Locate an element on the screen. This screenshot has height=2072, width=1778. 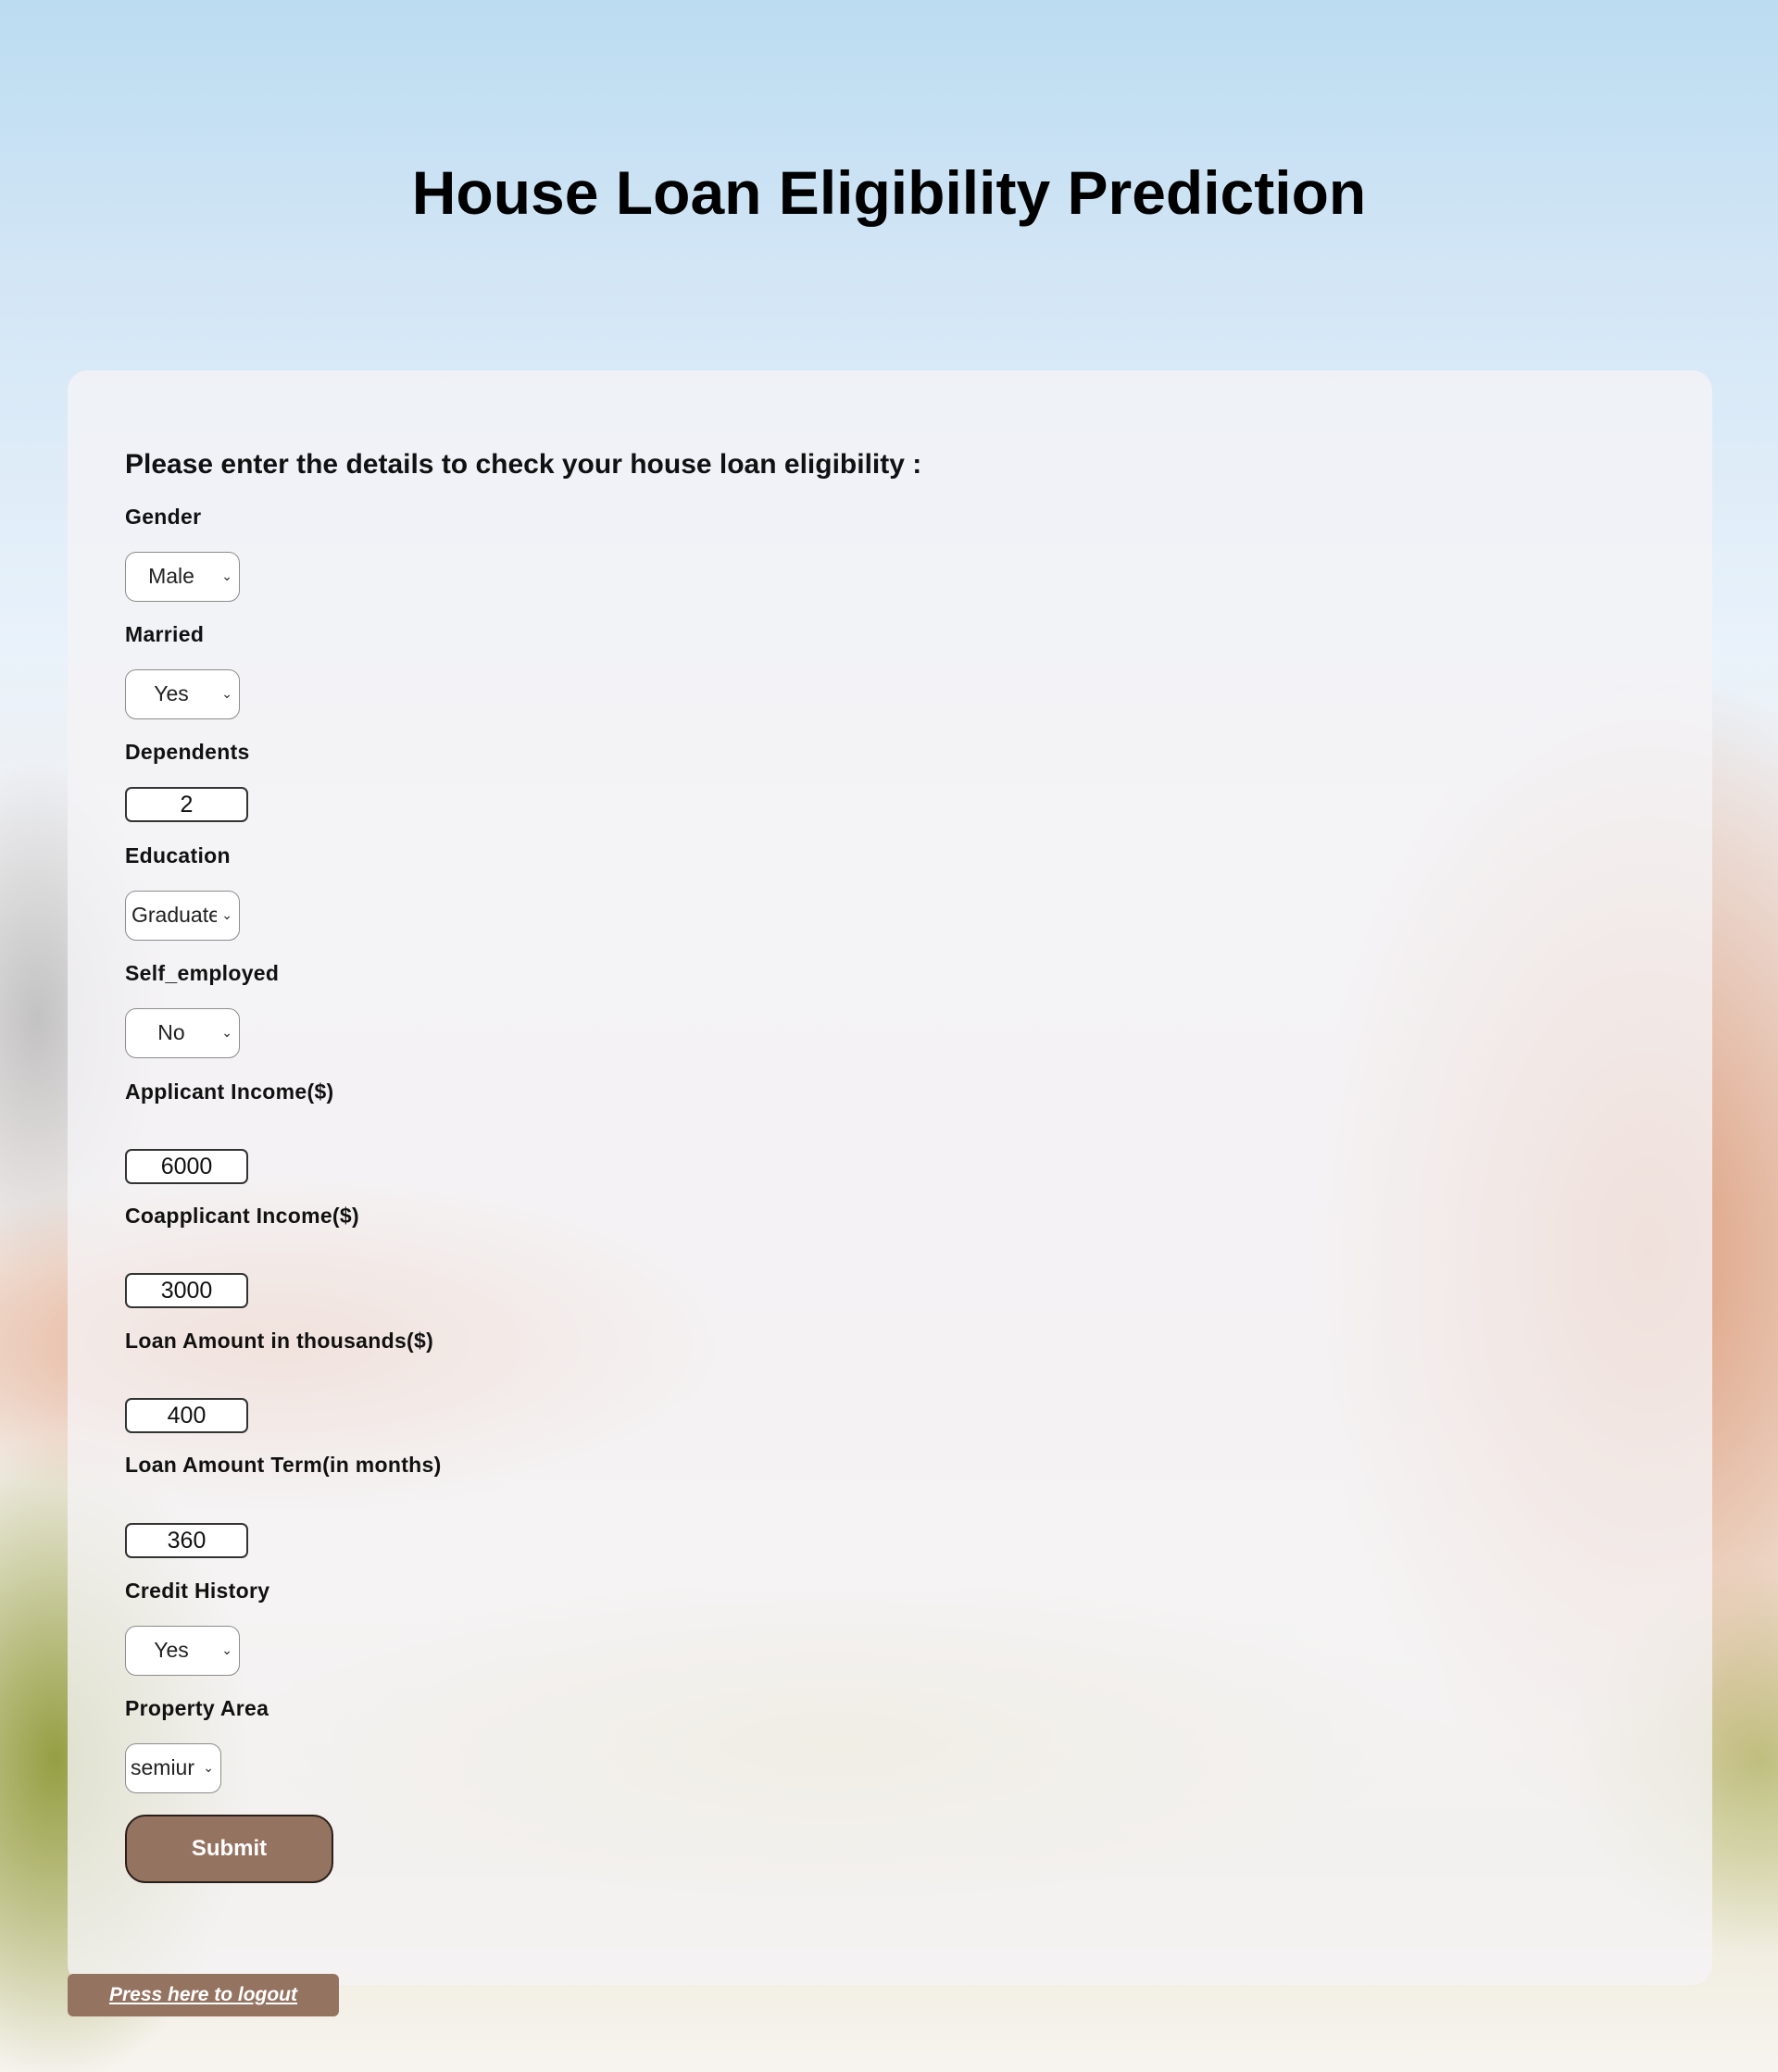
gender-label: Gender is located at coordinates (163, 517).